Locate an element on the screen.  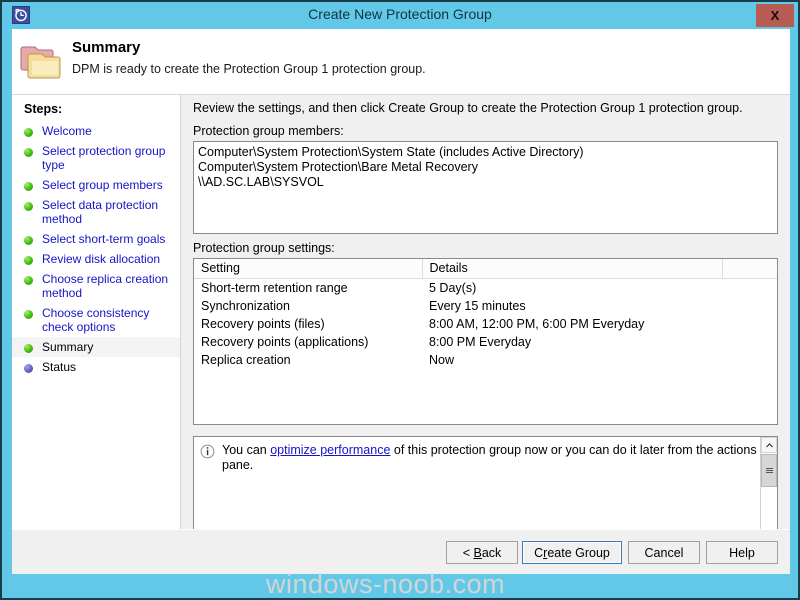
scrollbar-thumb is located at coordinates (769, 470).